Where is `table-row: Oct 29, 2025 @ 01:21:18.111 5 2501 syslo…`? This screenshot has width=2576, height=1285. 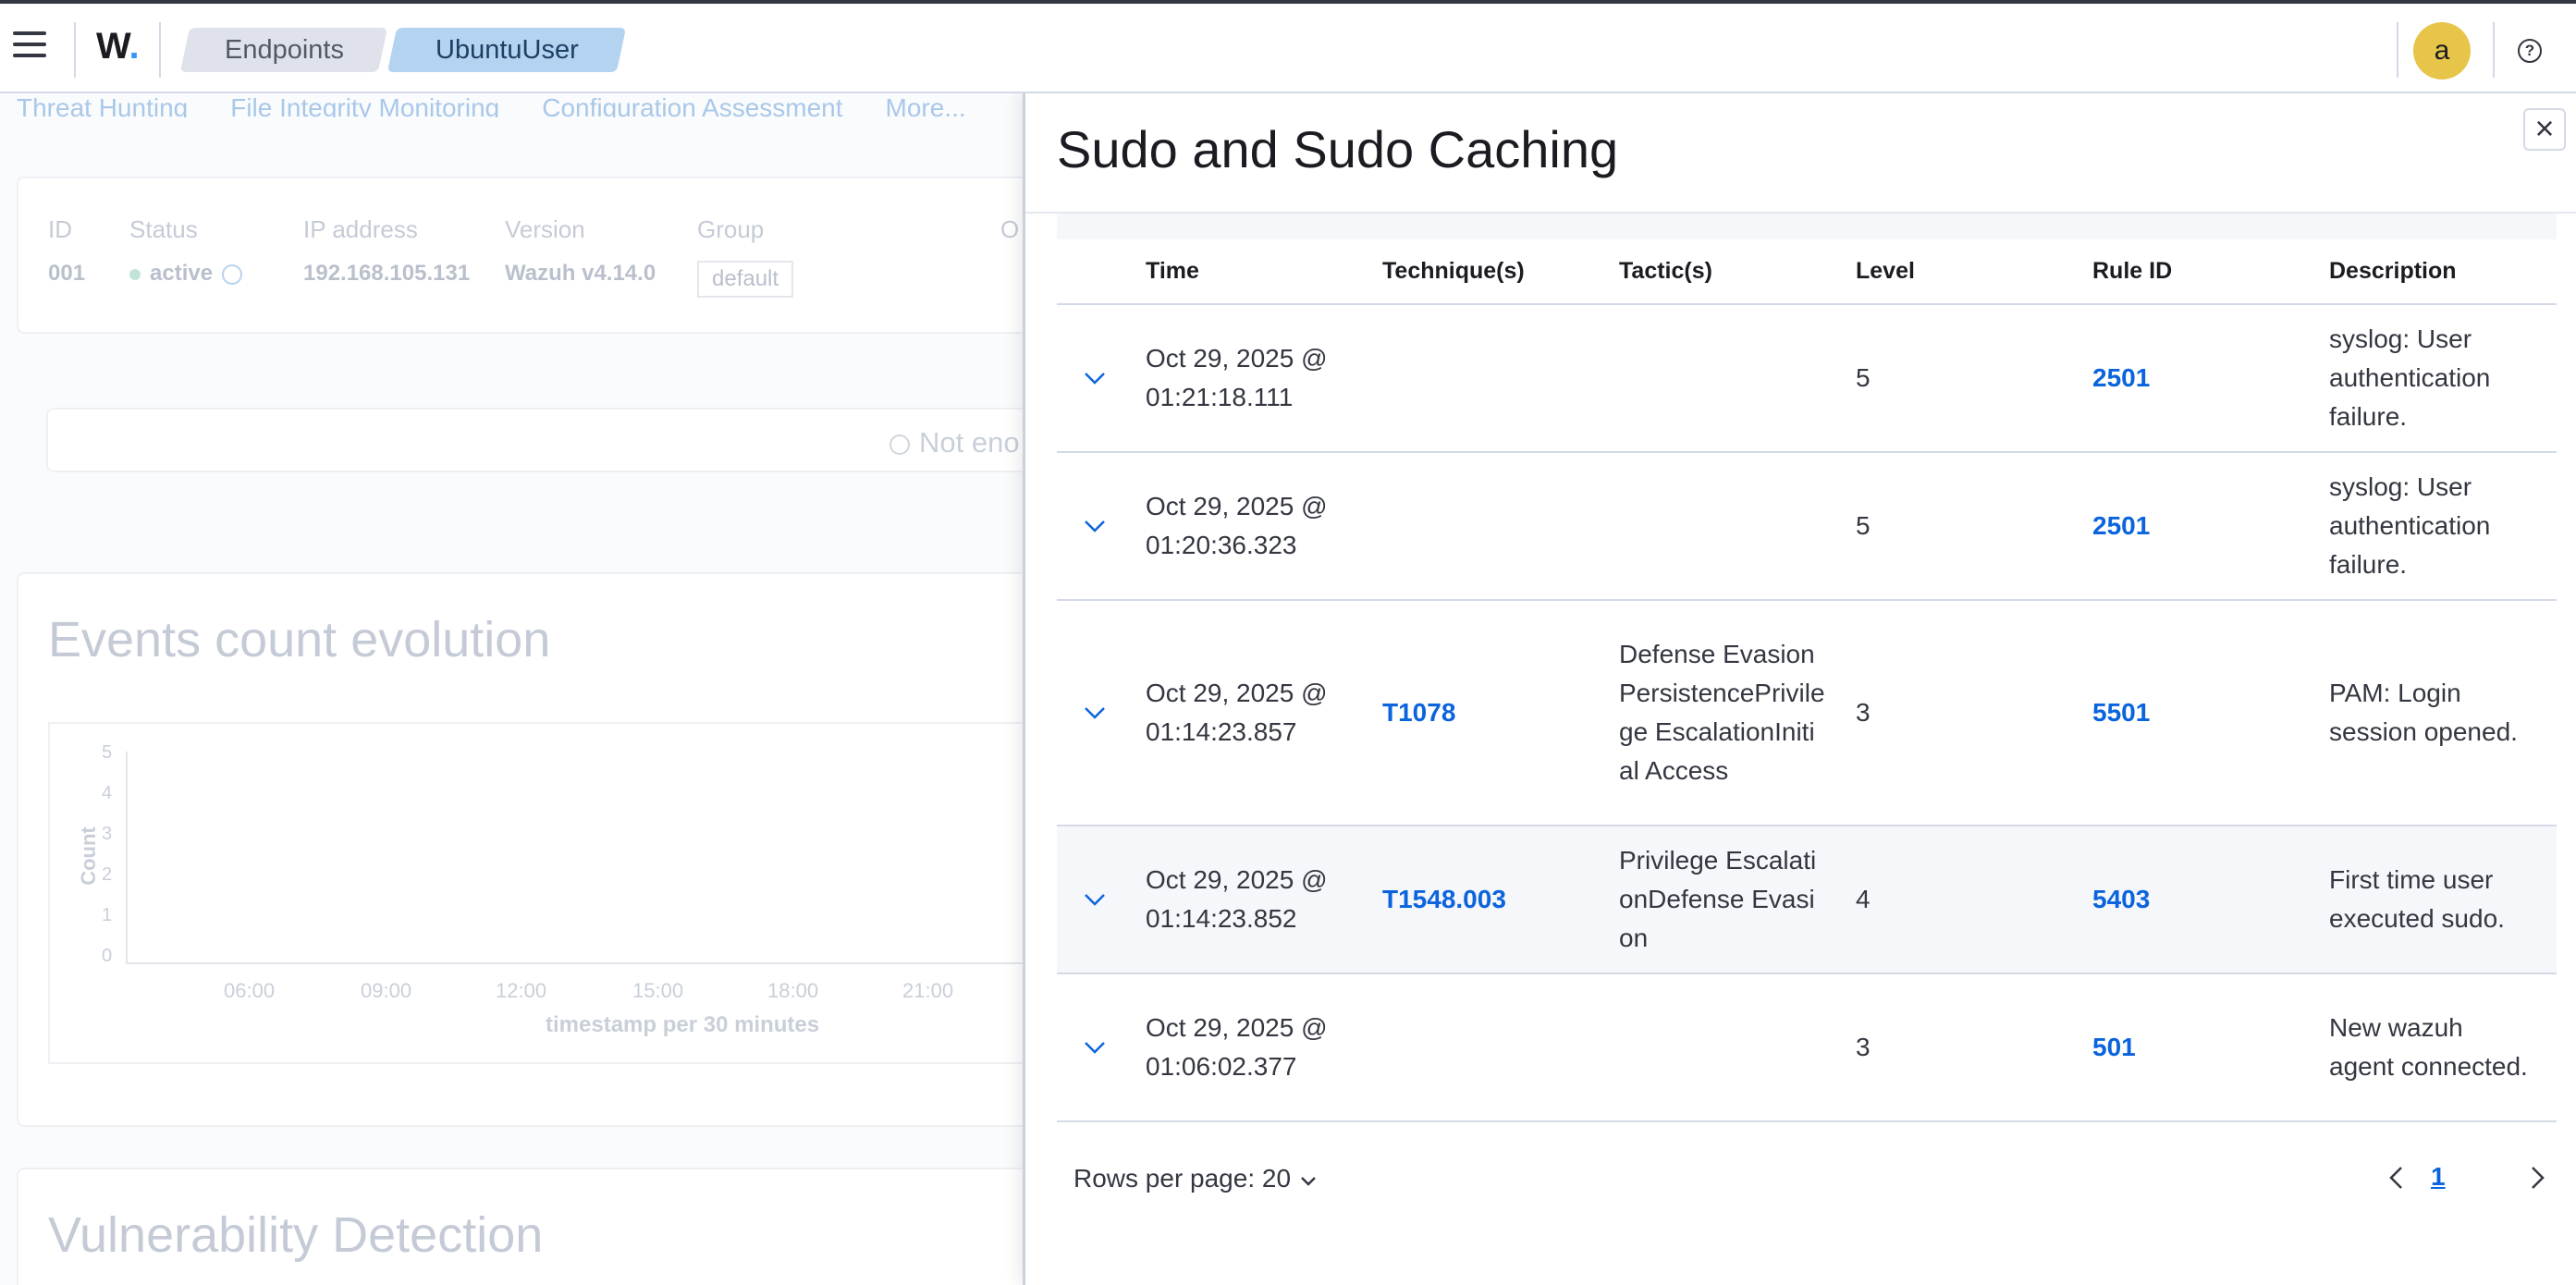
table-row: Oct 29, 2025 @ 01:21:18.111 5 2501 syslo… is located at coordinates (1807, 378).